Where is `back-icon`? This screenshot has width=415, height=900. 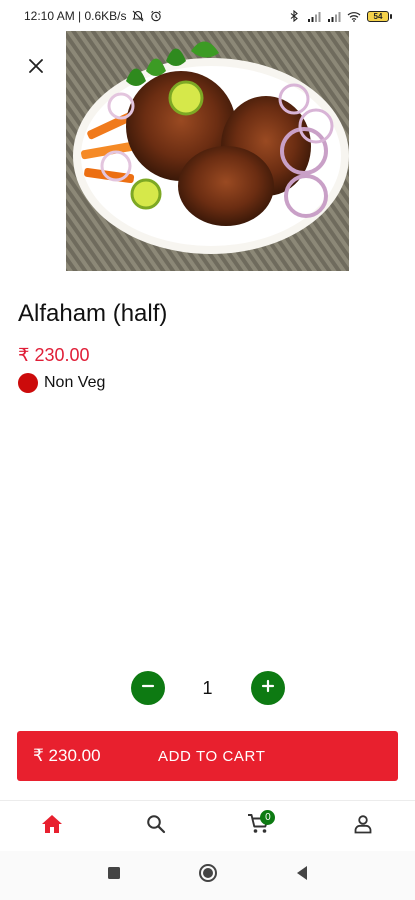
back-icon is located at coordinates (302, 875).